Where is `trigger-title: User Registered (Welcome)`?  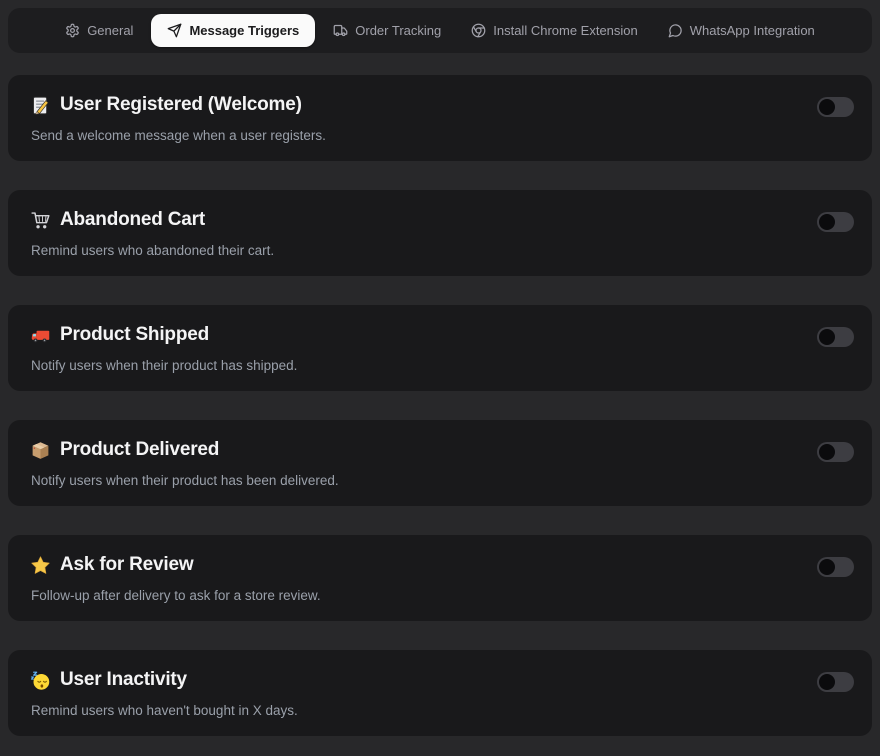
trigger-title: User Registered (Welcome) is located at coordinates (181, 104).